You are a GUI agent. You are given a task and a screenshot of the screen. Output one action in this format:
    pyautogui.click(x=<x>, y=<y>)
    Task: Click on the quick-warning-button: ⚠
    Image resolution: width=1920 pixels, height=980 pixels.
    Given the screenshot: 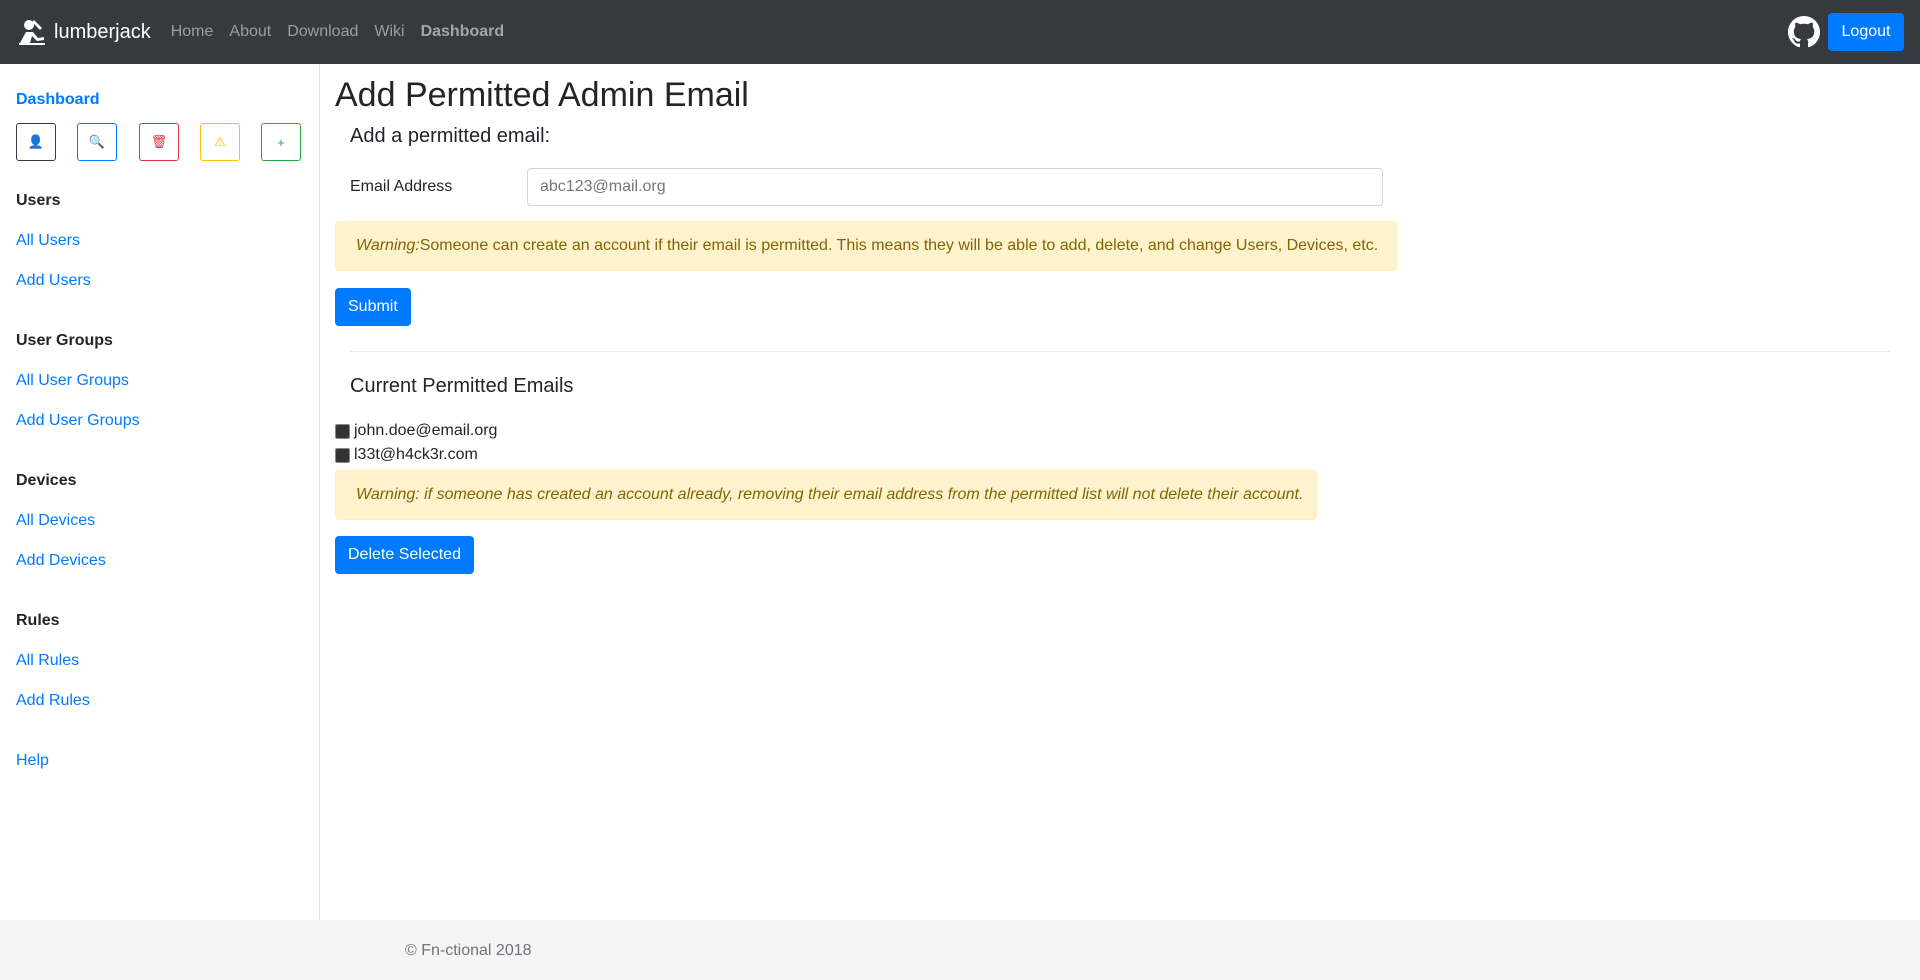 What is the action you would take?
    pyautogui.click(x=220, y=142)
    